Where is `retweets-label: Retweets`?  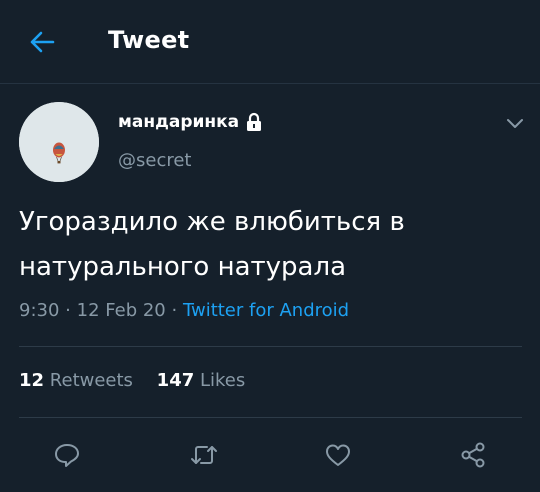 retweets-label: Retweets is located at coordinates (91, 380).